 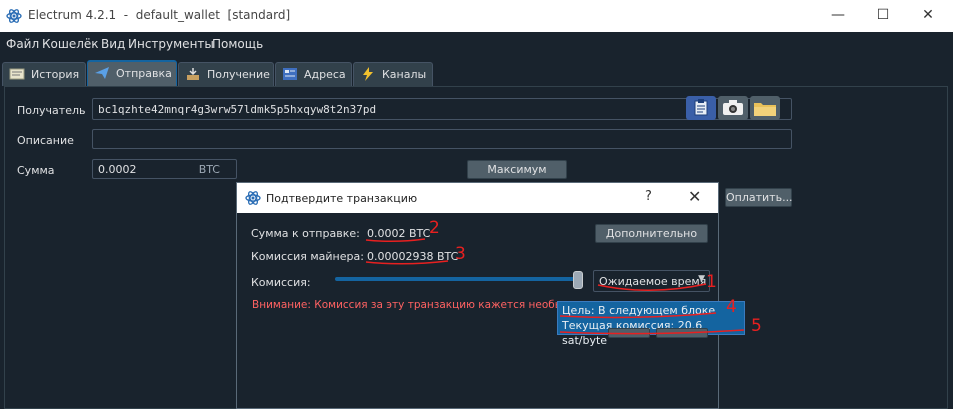 What do you see at coordinates (237, 44) in the screenshot?
I see `menu-help: Помощь` at bounding box center [237, 44].